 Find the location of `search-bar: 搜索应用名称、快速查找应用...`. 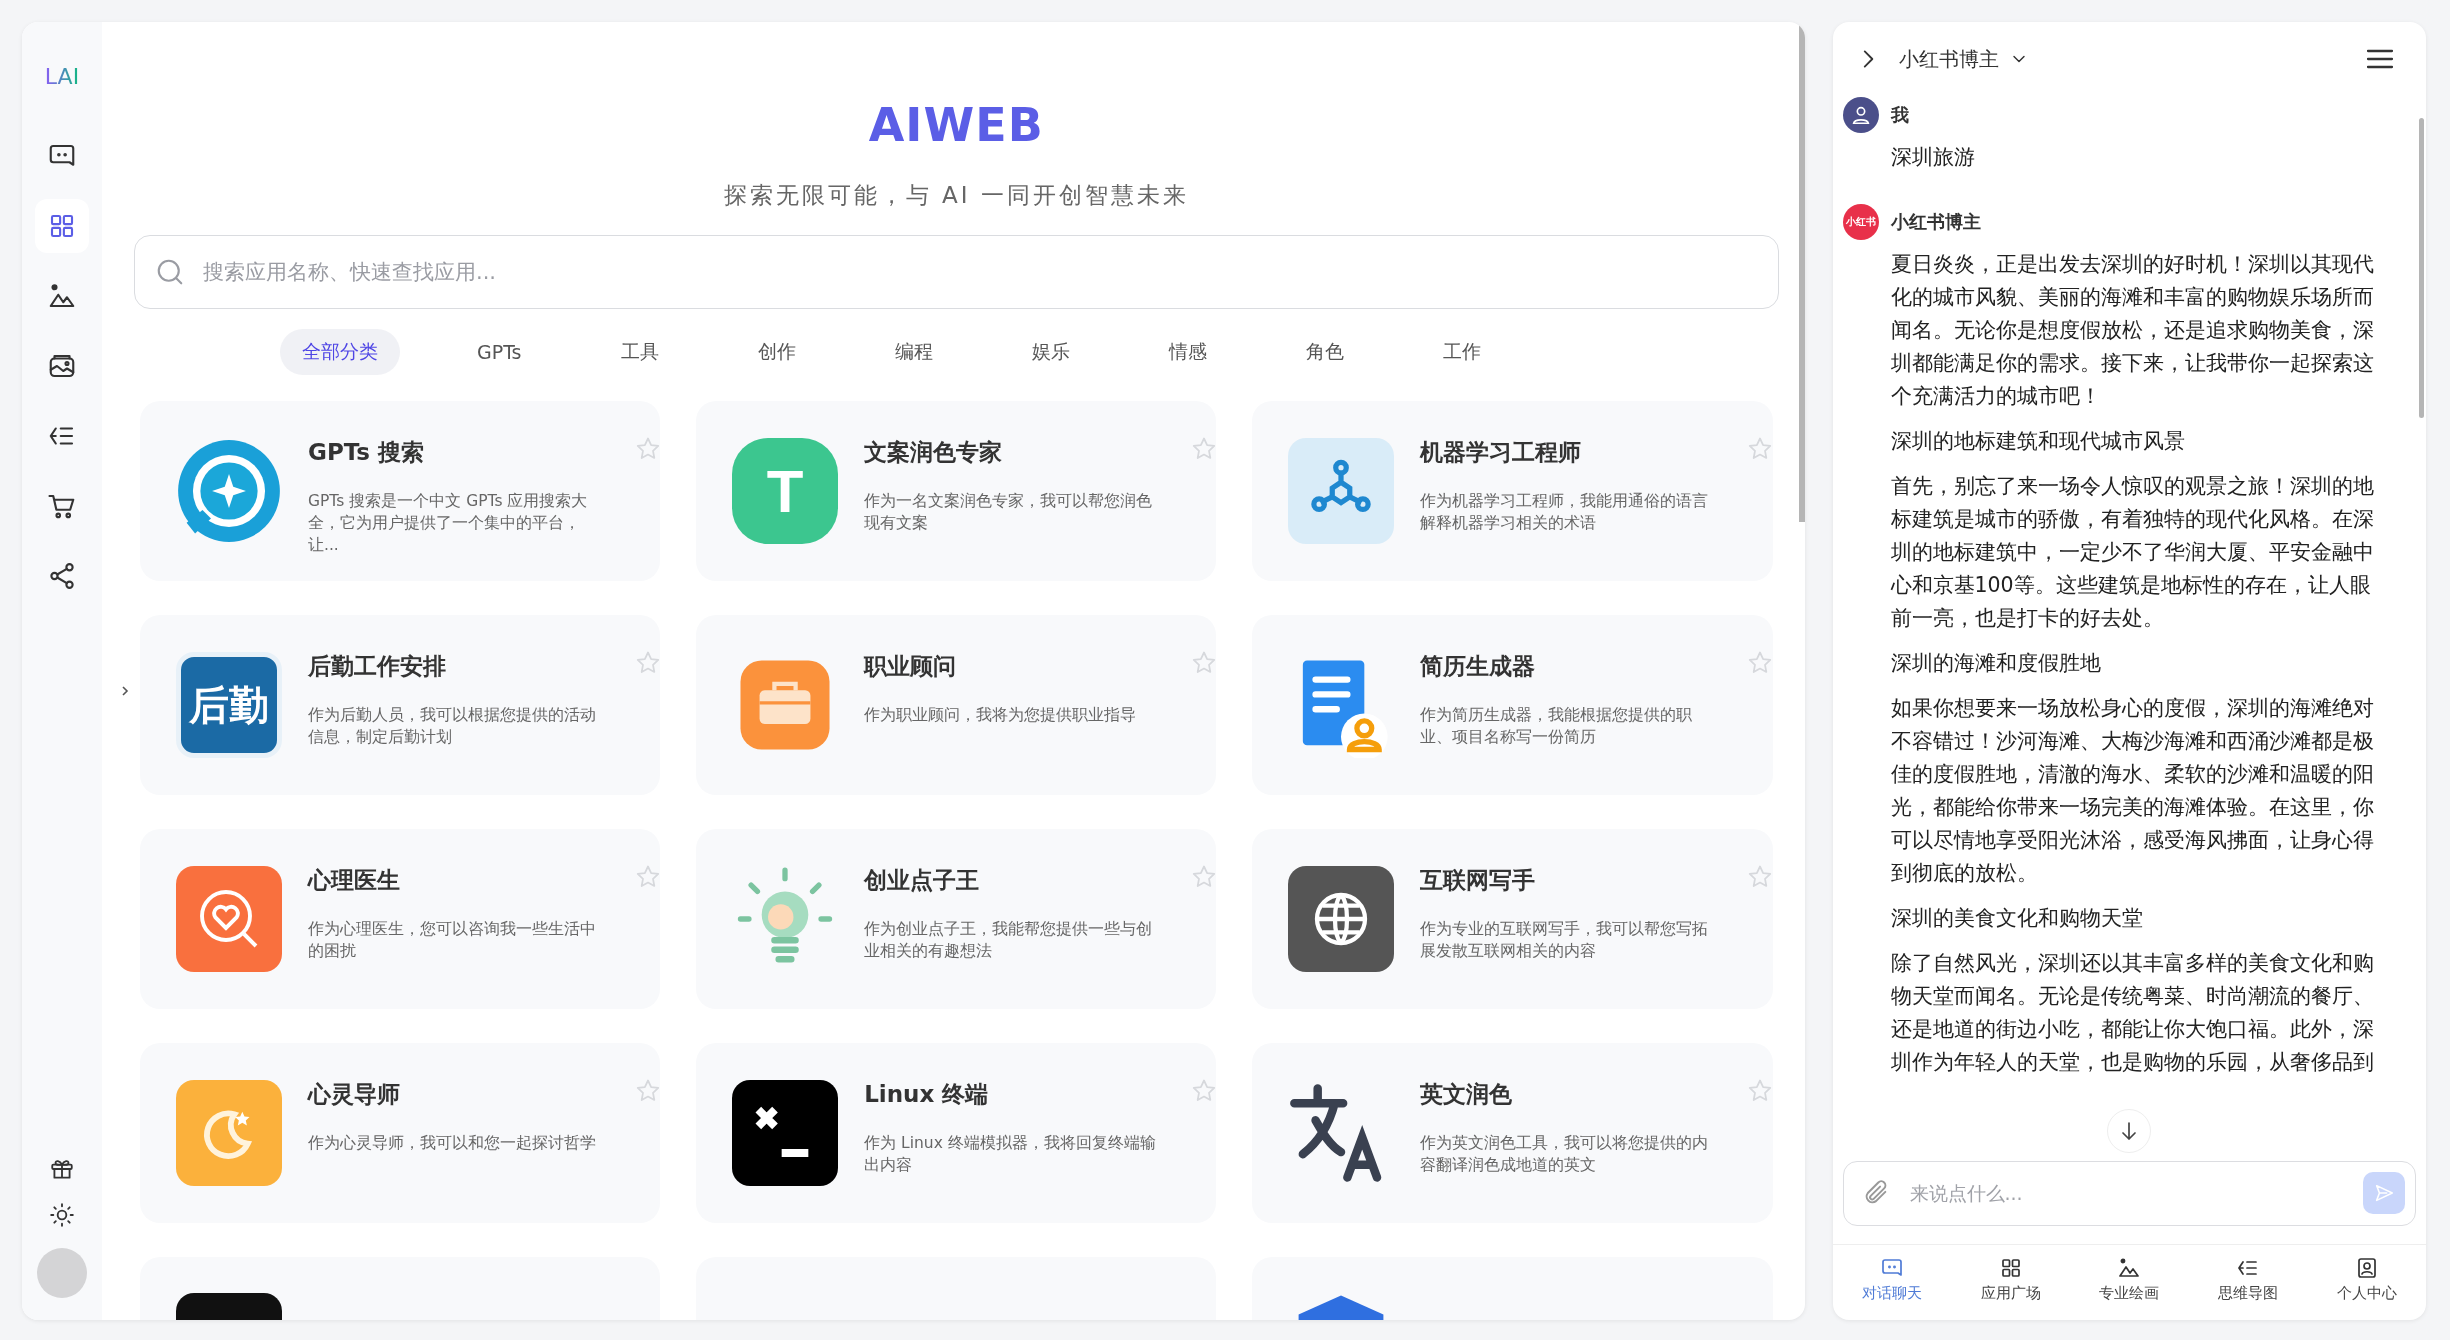

search-bar: 搜索应用名称、快速查找应用... is located at coordinates (956, 272).